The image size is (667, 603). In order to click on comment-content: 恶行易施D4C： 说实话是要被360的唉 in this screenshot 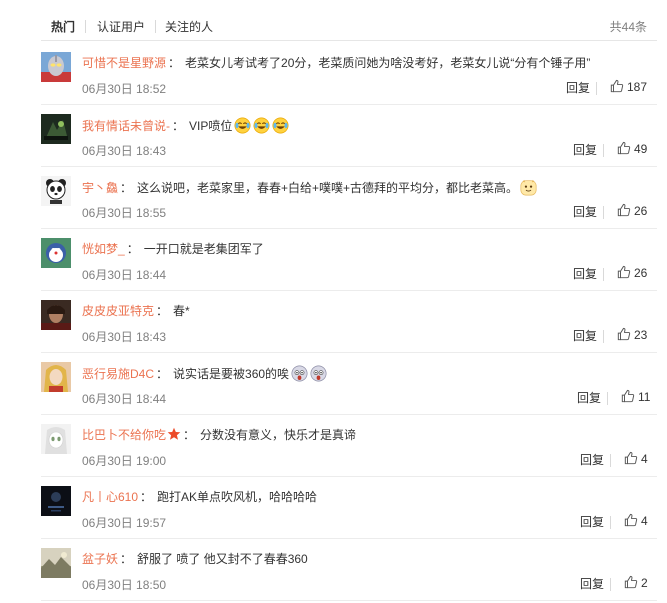, I will do `click(204, 373)`.